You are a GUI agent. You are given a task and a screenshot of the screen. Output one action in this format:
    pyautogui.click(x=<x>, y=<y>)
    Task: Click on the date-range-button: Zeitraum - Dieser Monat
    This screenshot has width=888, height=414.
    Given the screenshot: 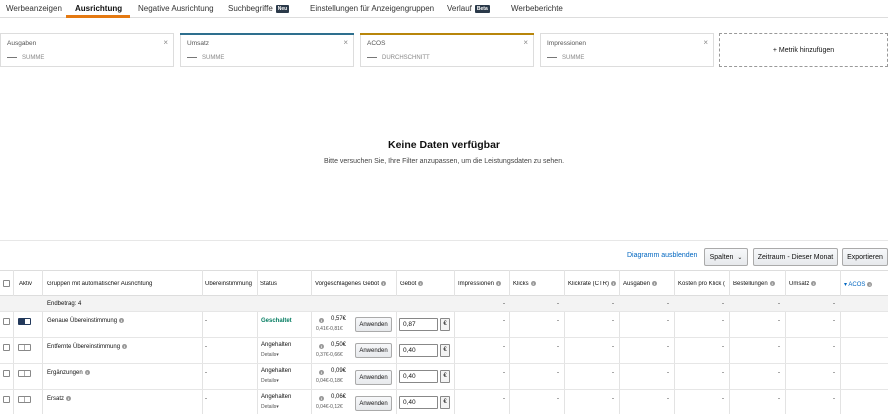 What is the action you would take?
    pyautogui.click(x=795, y=257)
    